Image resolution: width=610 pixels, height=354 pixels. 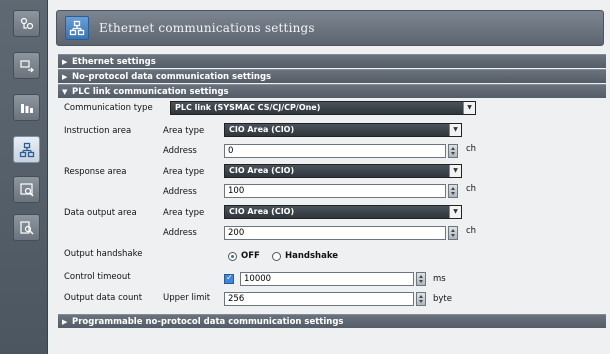 What do you see at coordinates (332, 61) in the screenshot?
I see `section-ethernet-settings: ▶ Ethernet settings` at bounding box center [332, 61].